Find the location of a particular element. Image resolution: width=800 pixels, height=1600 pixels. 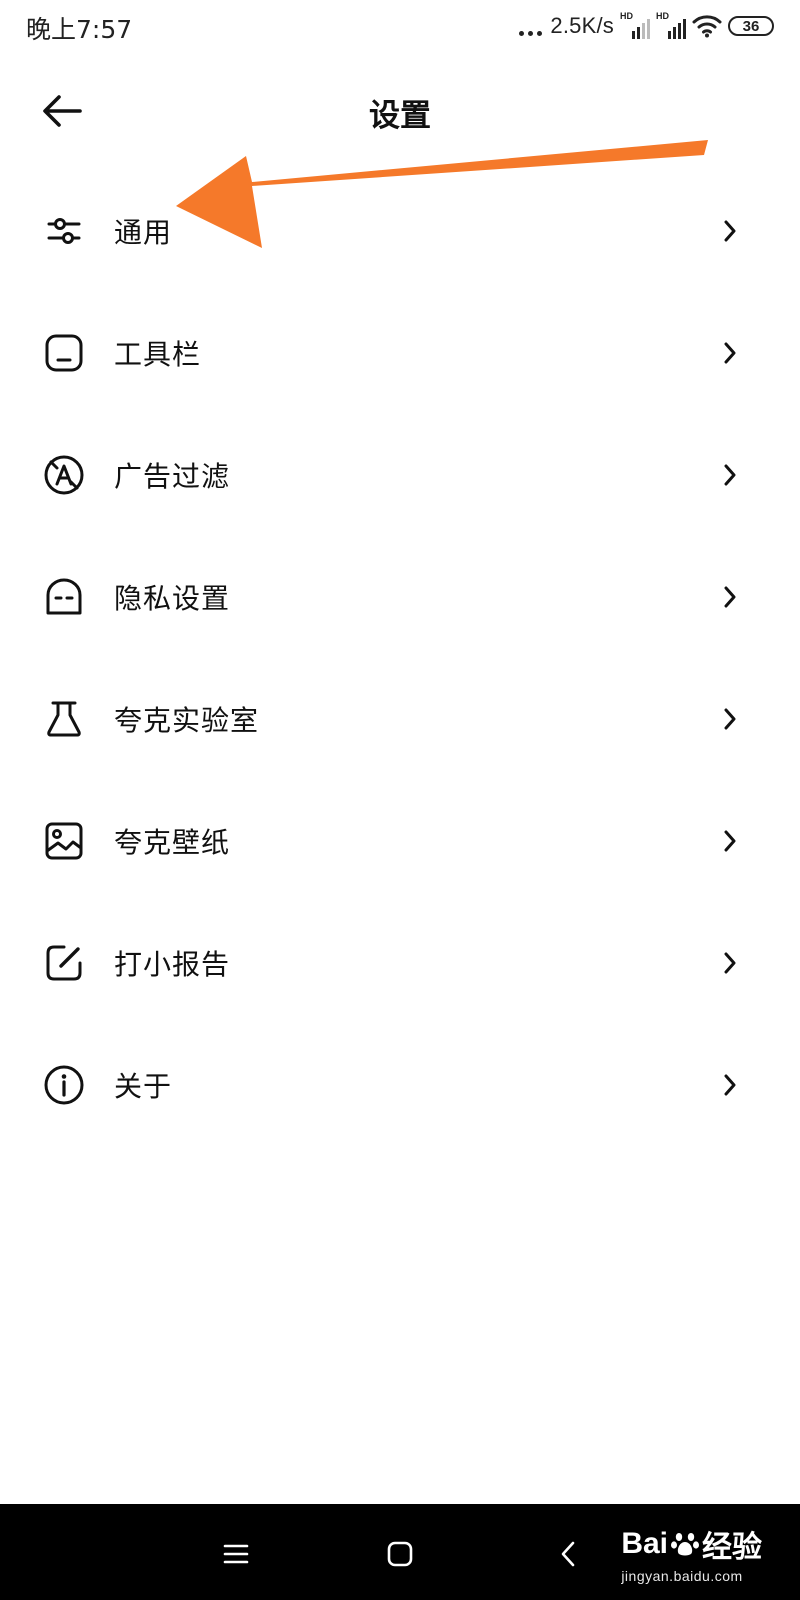

info-icon is located at coordinates (64, 1085).